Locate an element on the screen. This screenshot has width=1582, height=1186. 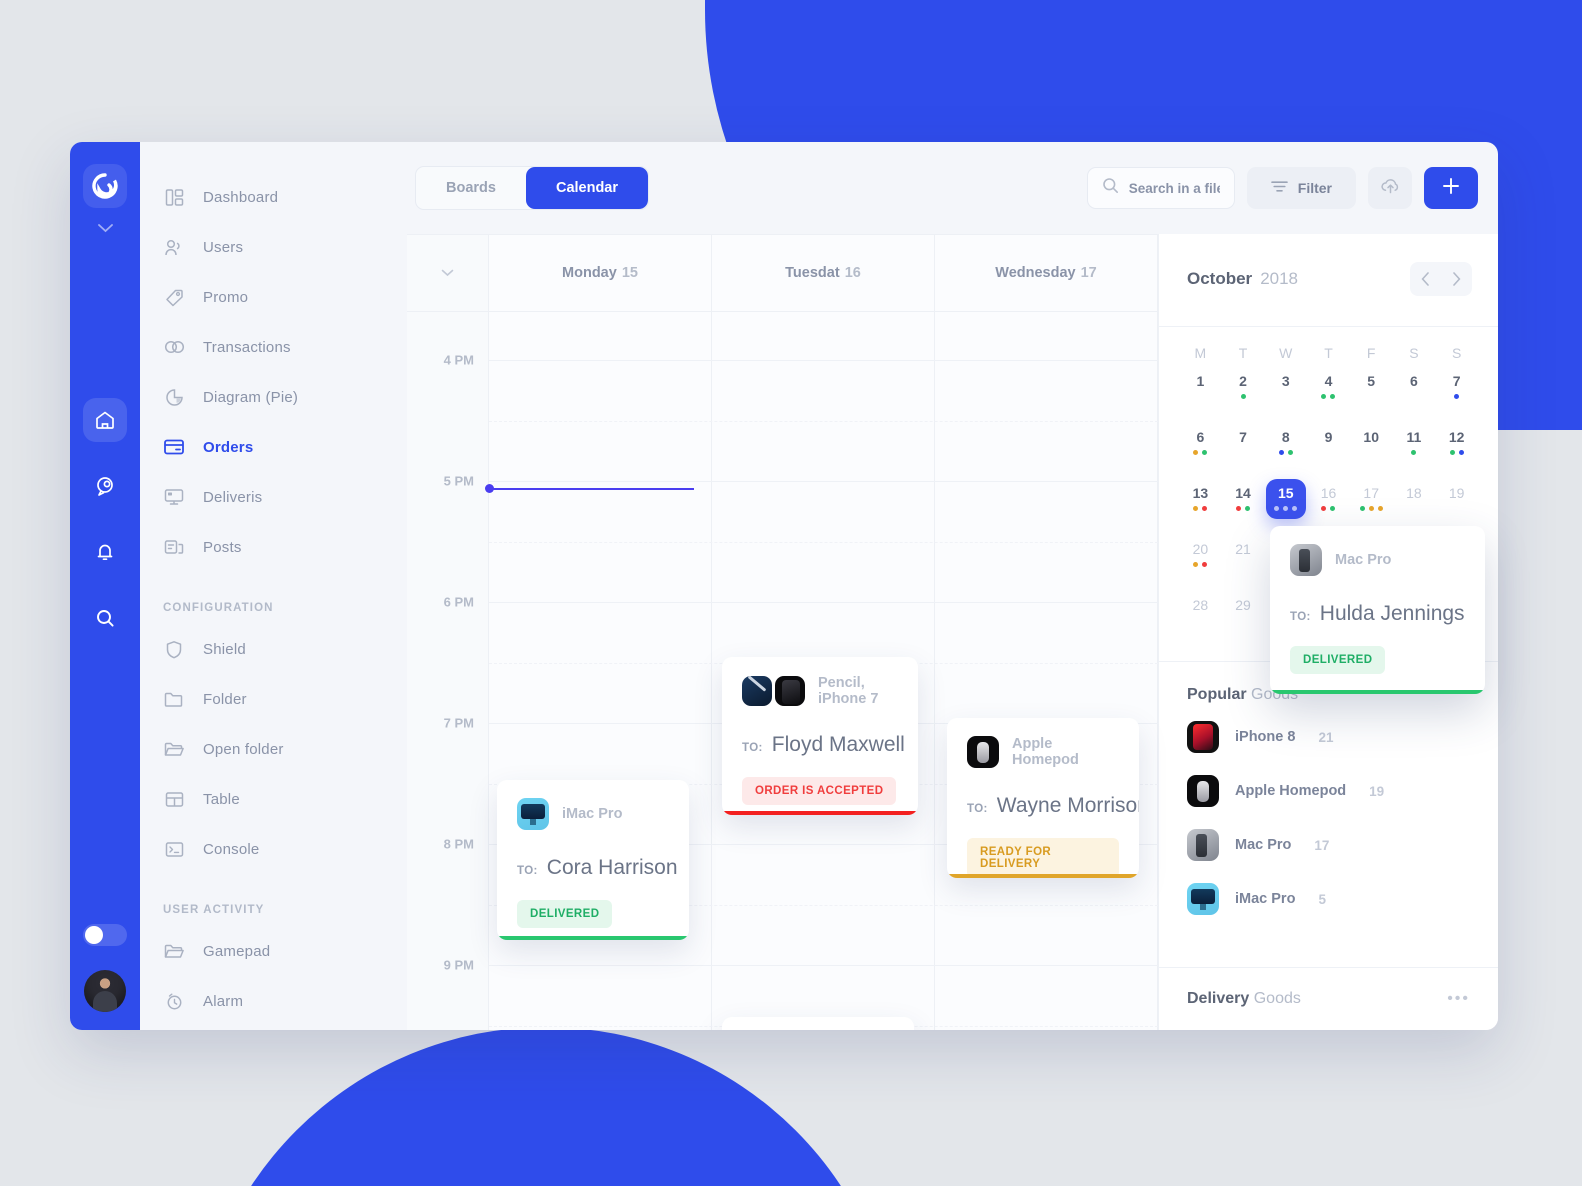
date-number: 6 is located at coordinates (1414, 381).